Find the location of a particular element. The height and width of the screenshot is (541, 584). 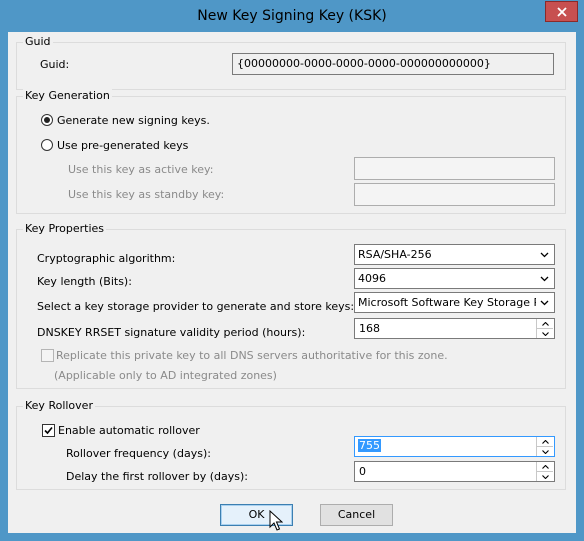

delay-value: 0 is located at coordinates (362, 471).